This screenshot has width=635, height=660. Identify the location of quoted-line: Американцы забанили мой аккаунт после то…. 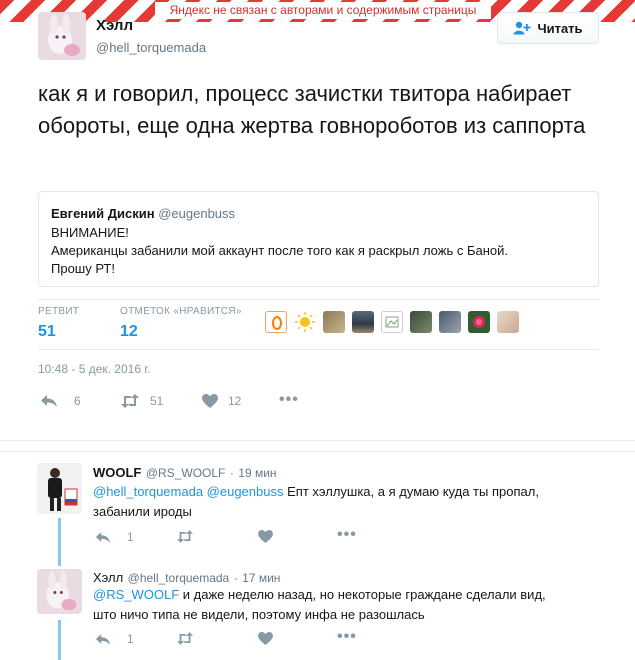
(279, 250).